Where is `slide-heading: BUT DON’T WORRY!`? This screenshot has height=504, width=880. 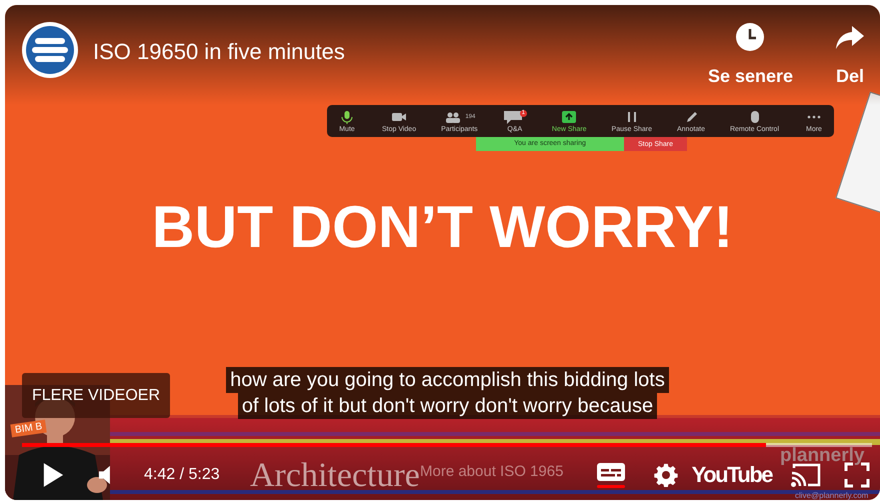 slide-heading: BUT DON’T WORRY! is located at coordinates (442, 227).